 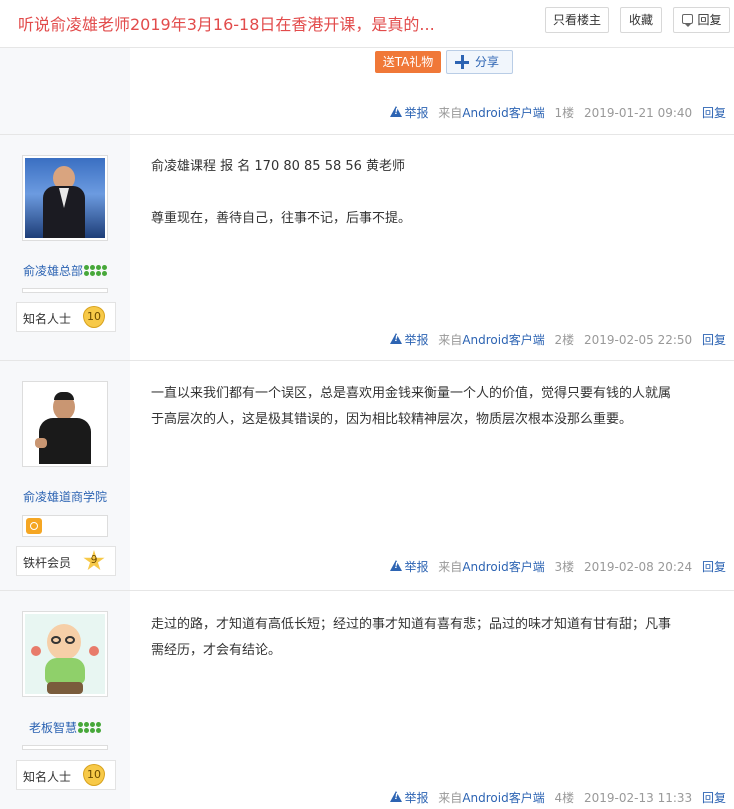 What do you see at coordinates (564, 567) in the screenshot?
I see `floor-number: 3楼` at bounding box center [564, 567].